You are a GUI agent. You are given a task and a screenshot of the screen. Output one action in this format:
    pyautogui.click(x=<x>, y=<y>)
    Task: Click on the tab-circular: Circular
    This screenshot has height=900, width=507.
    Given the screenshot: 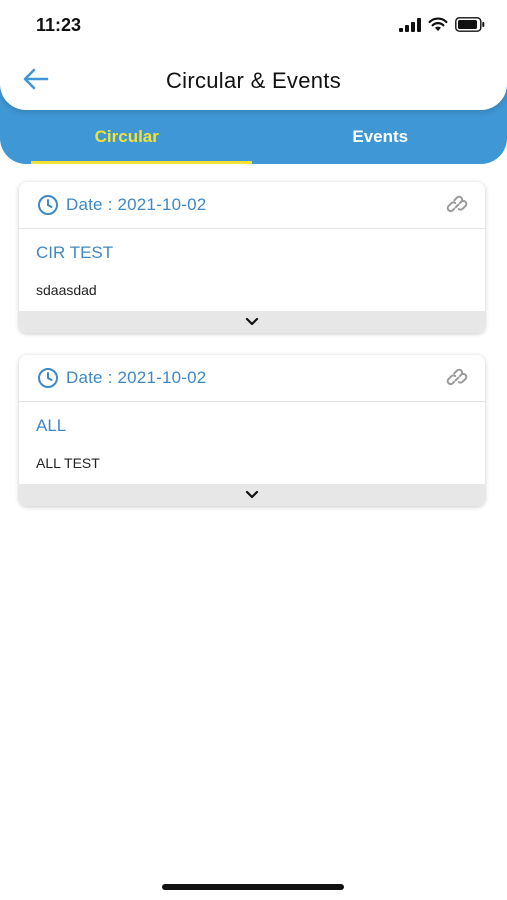 What is the action you would take?
    pyautogui.click(x=127, y=137)
    